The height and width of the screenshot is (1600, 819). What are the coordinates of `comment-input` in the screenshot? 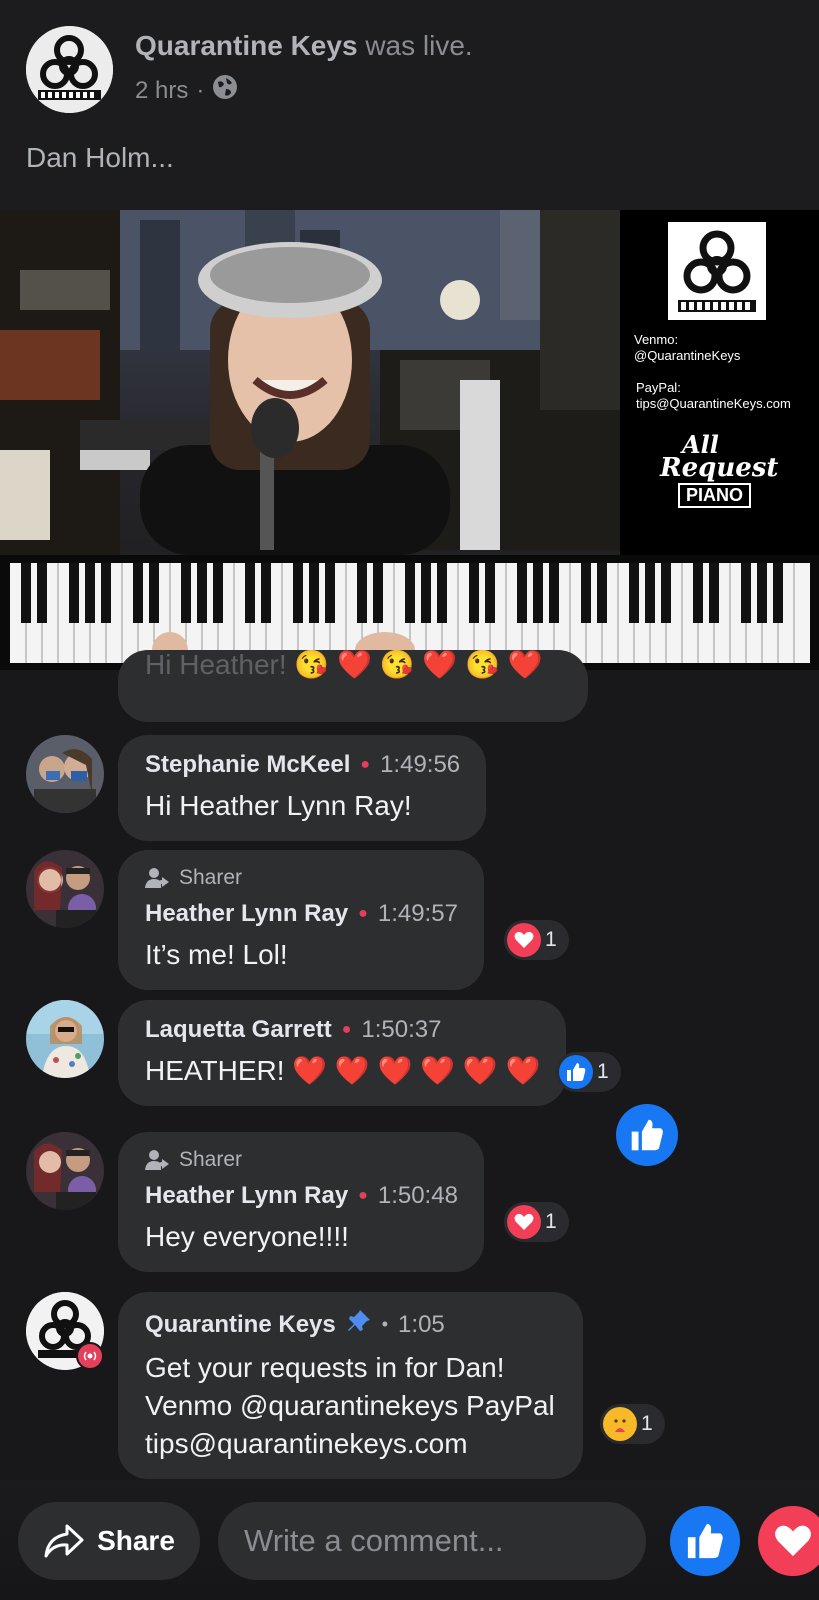 It's located at (432, 1541).